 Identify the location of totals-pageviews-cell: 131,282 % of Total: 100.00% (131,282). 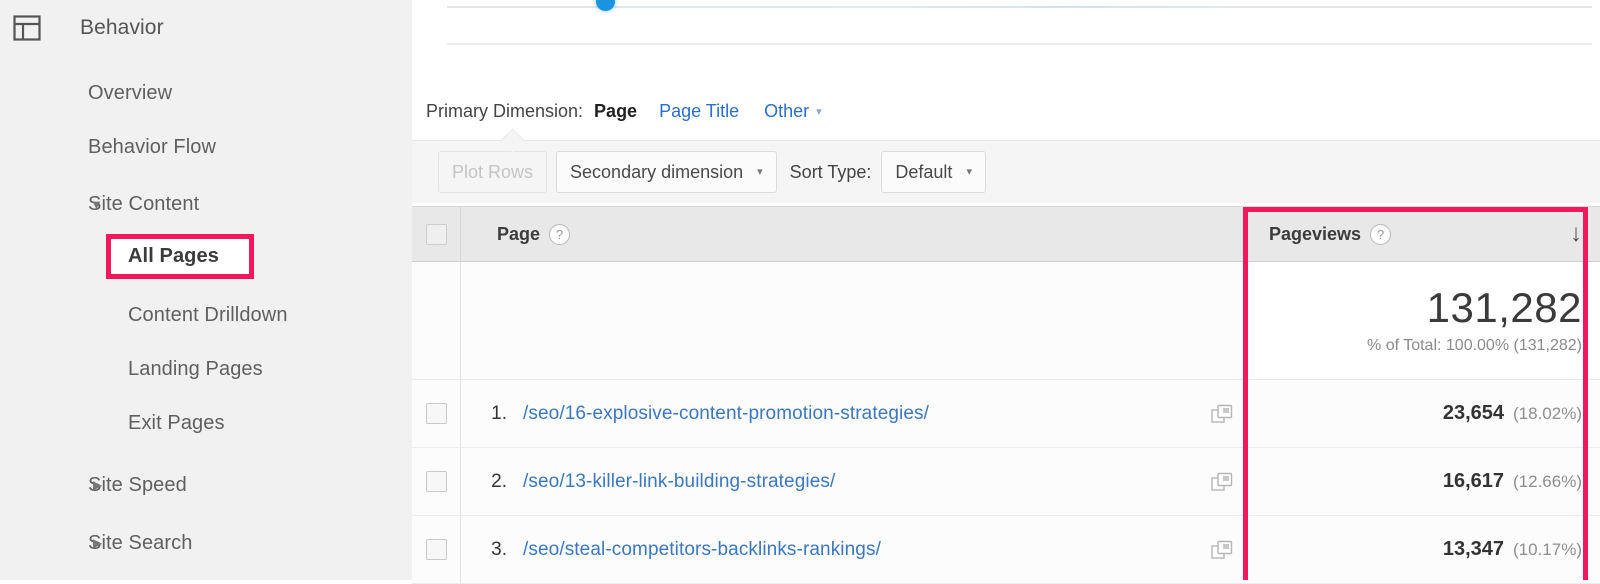
(1427, 320).